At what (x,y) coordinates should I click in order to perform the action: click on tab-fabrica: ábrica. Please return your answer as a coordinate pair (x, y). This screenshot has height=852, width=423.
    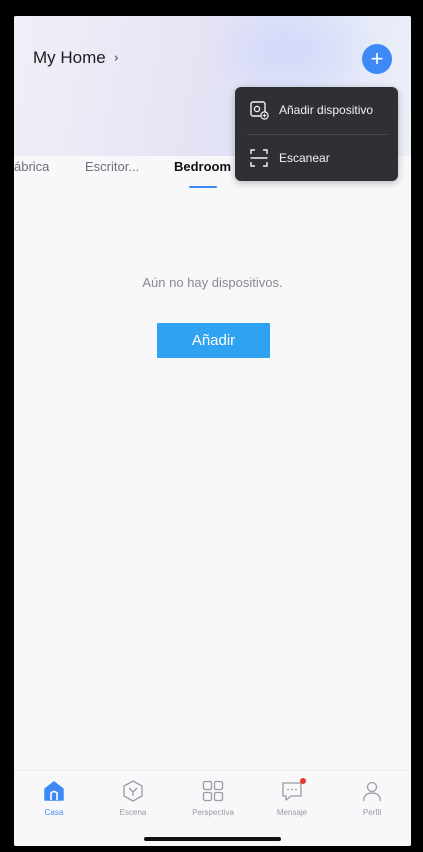
    Looking at the image, I should click on (31, 166).